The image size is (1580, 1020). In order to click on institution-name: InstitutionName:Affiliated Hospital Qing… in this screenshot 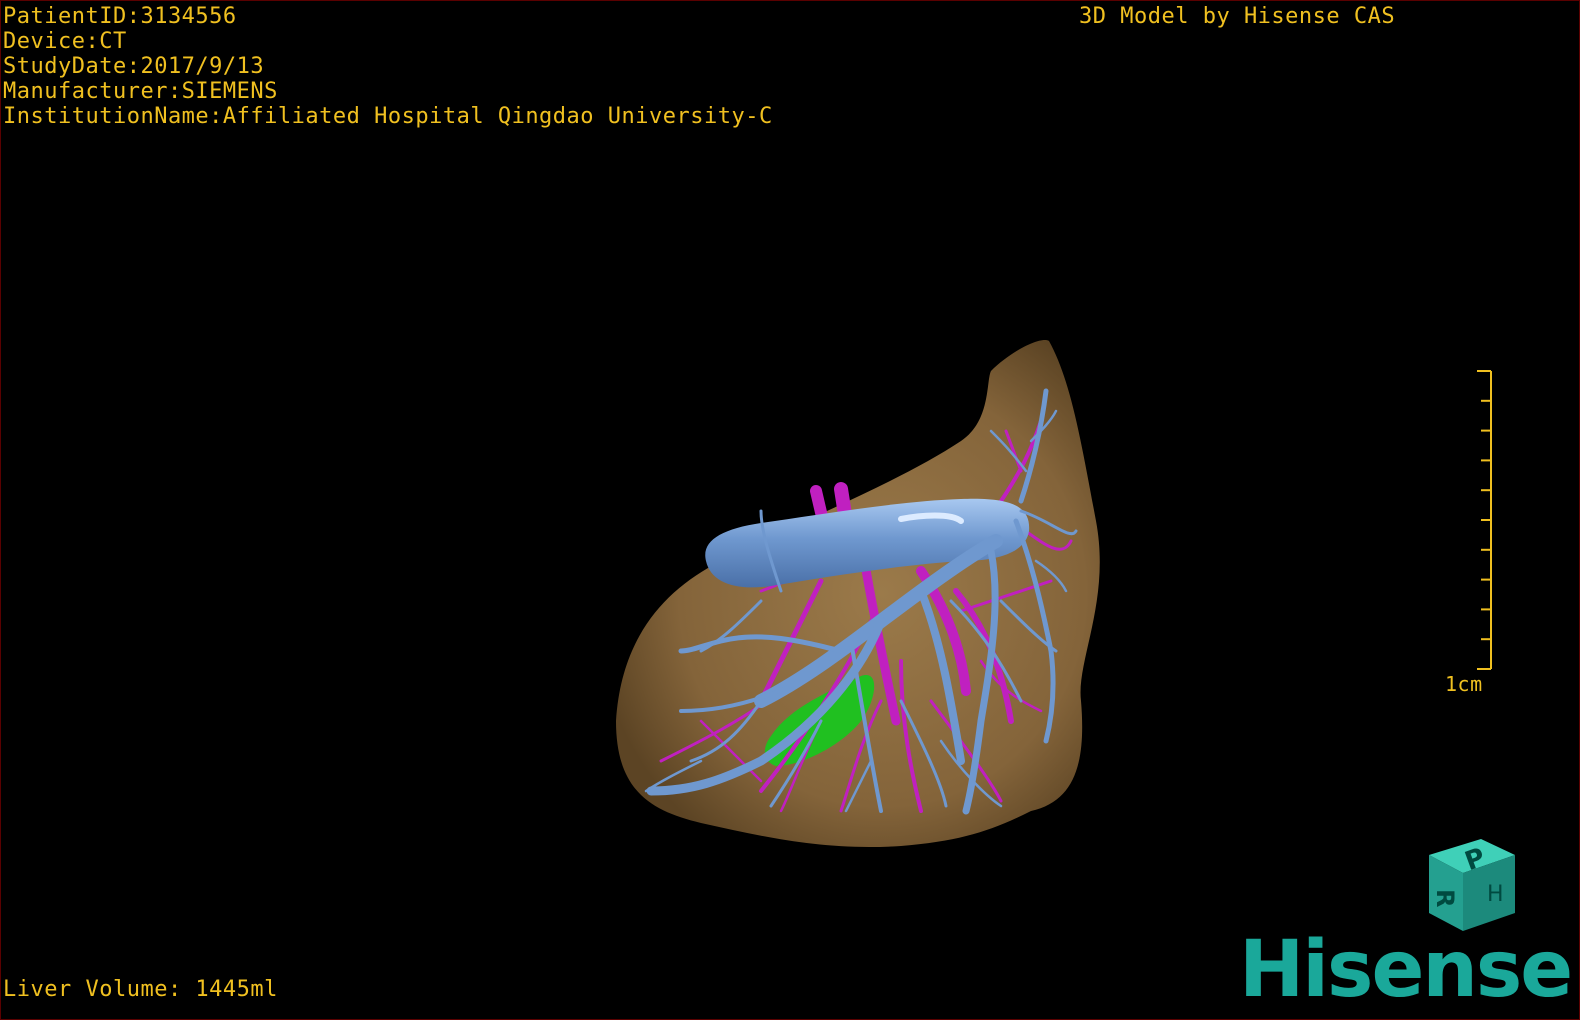, I will do `click(388, 116)`.